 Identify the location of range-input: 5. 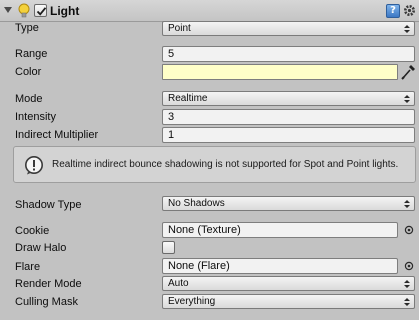
(288, 54).